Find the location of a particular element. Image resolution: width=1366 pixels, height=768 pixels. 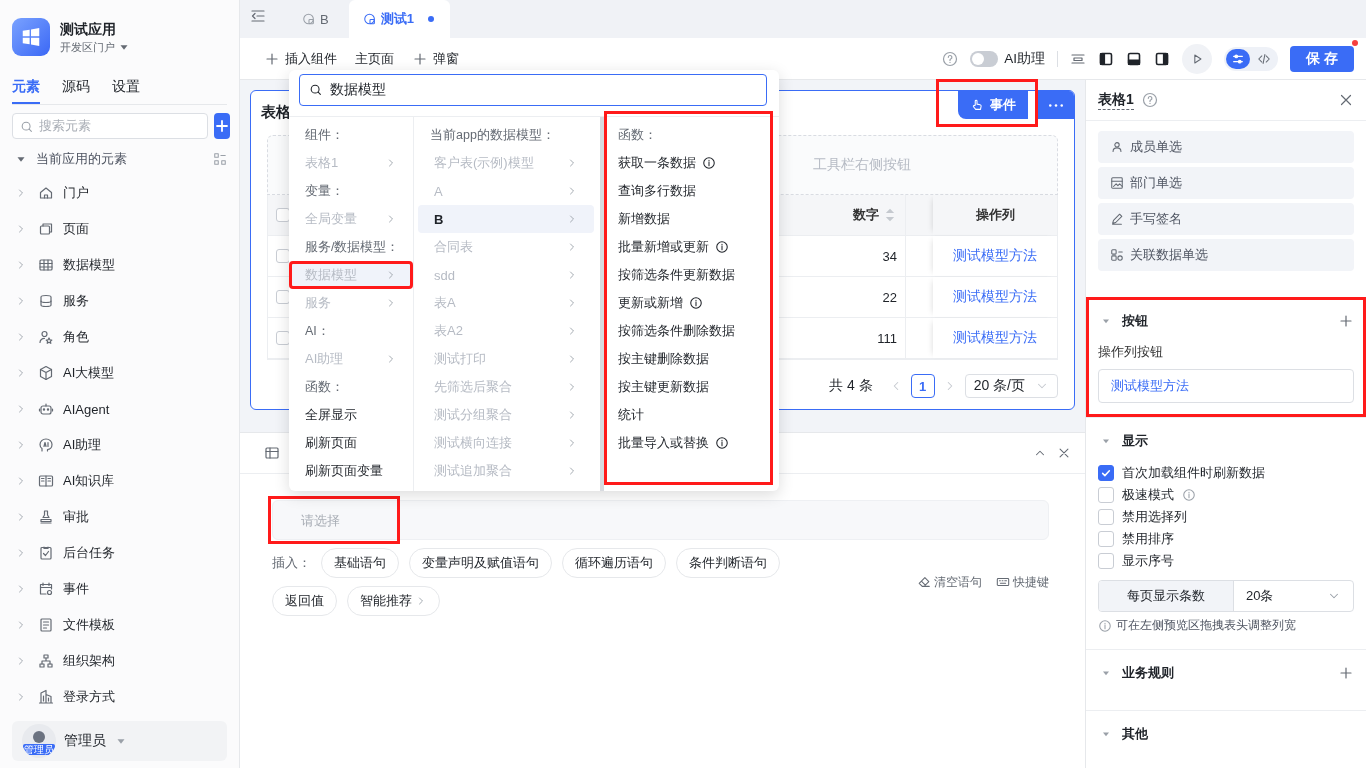

editor-tool: 快捷键 is located at coordinates (1022, 582).